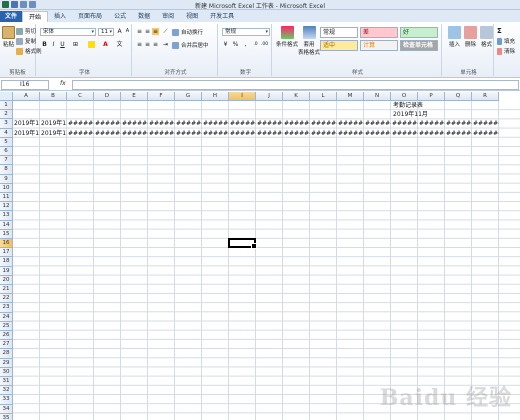 The width and height of the screenshot is (520, 420). I want to click on column-header: R, so click(485, 96).